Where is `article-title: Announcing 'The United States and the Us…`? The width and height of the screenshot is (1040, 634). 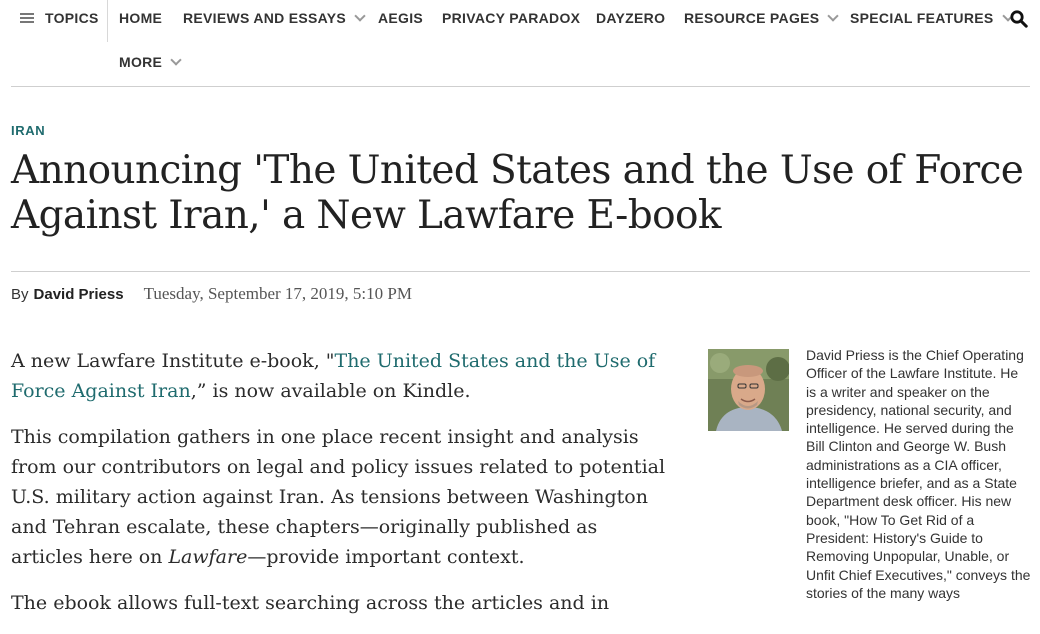 article-title: Announcing 'The United States and the Us… is located at coordinates (517, 193).